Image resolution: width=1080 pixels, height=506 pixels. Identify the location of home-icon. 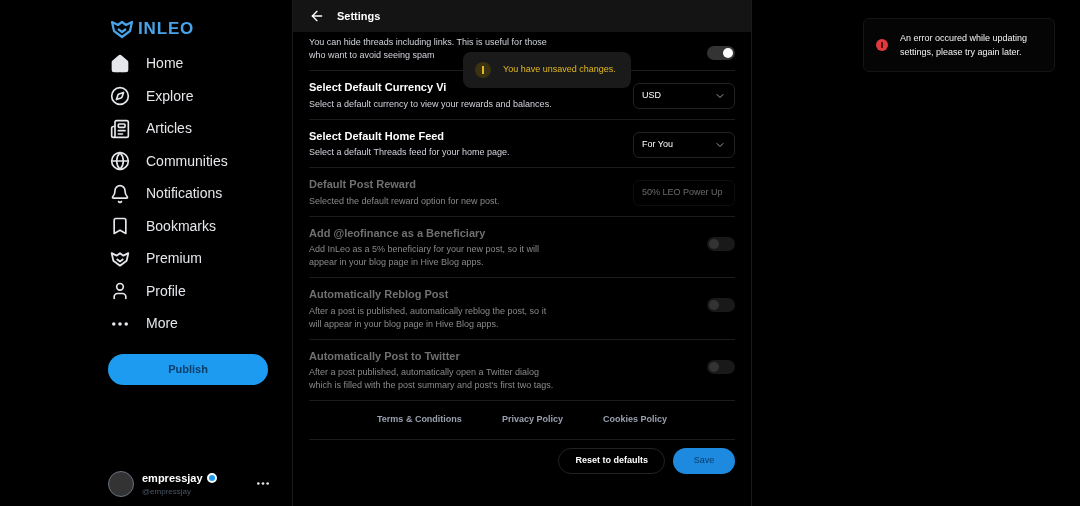
(120, 63).